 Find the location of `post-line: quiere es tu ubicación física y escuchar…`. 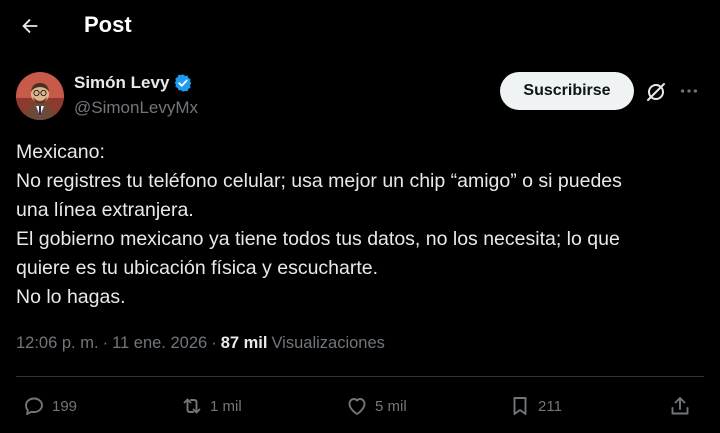

post-line: quiere es tu ubicación física y escuchar… is located at coordinates (197, 268).